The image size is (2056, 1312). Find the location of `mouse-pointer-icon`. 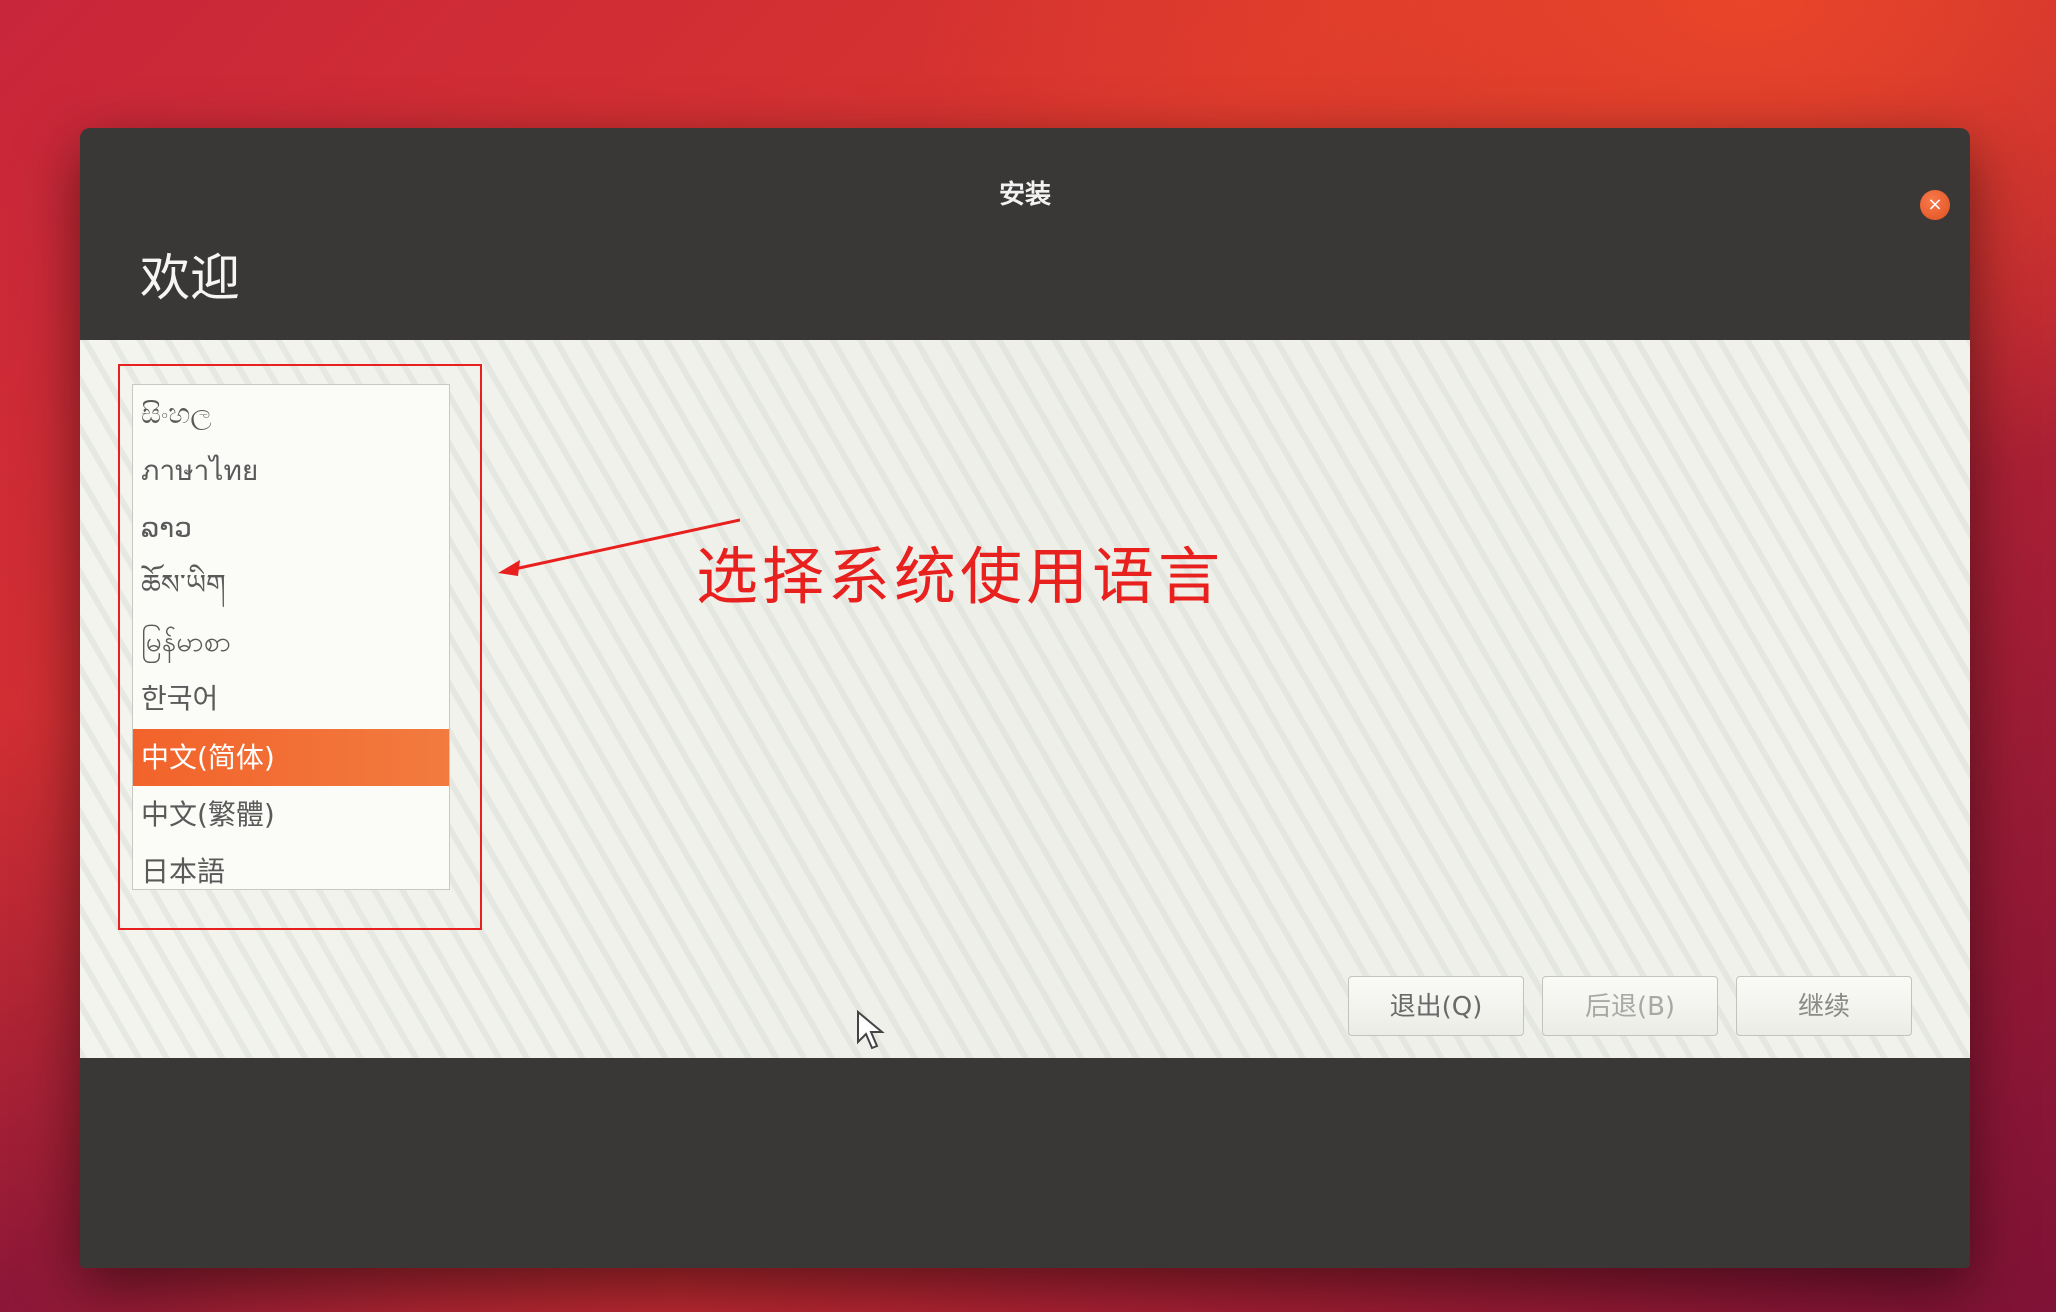

mouse-pointer-icon is located at coordinates (871, 1030).